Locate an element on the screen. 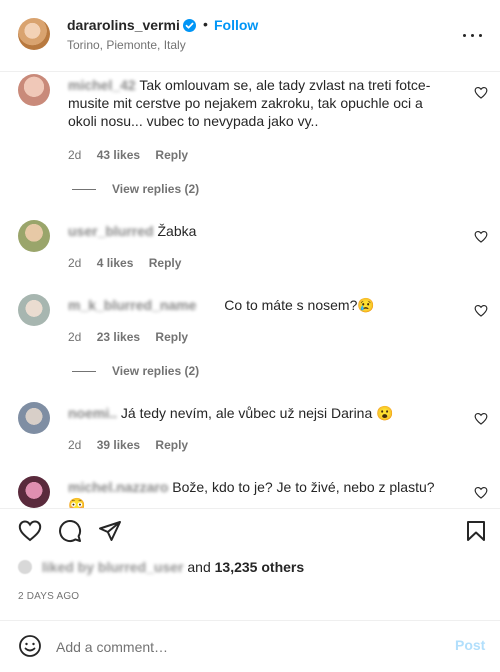  comment-input is located at coordinates (246, 647).